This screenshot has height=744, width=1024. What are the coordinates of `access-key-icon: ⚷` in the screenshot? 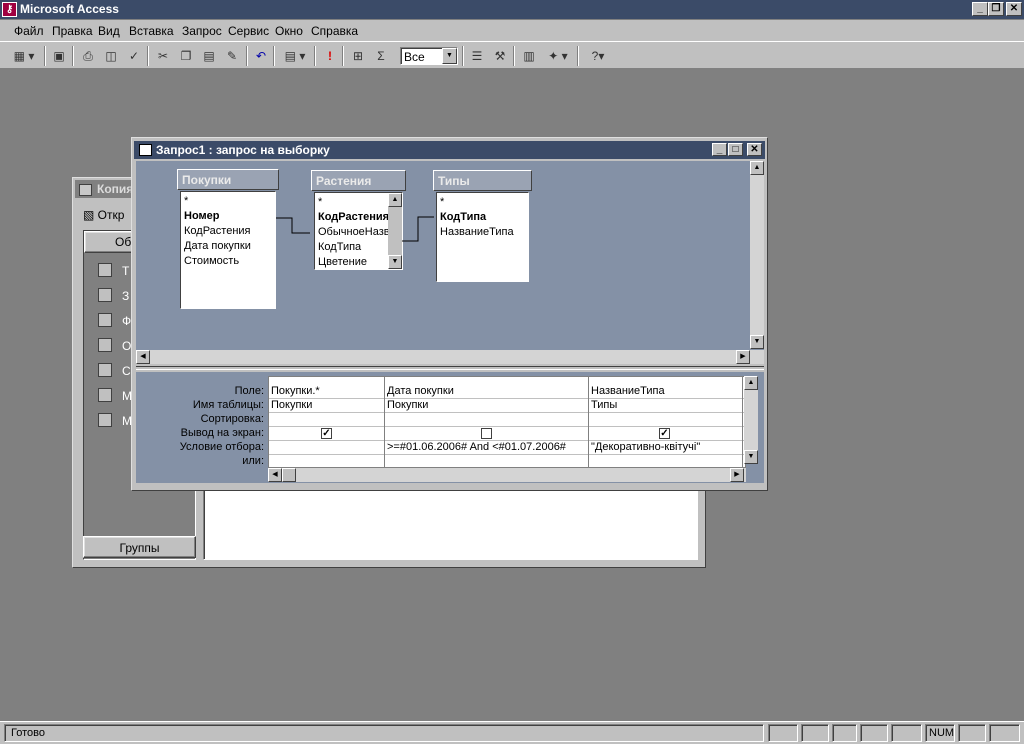 It's located at (9, 9).